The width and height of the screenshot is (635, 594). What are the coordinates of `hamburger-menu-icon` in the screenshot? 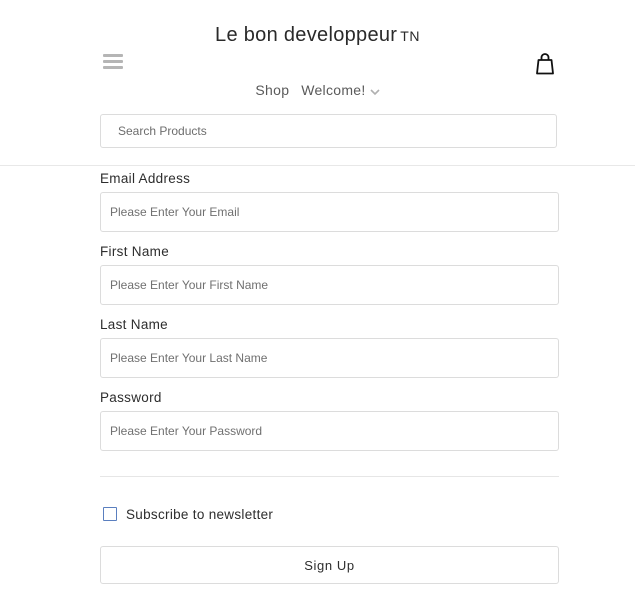 It's located at (113, 63).